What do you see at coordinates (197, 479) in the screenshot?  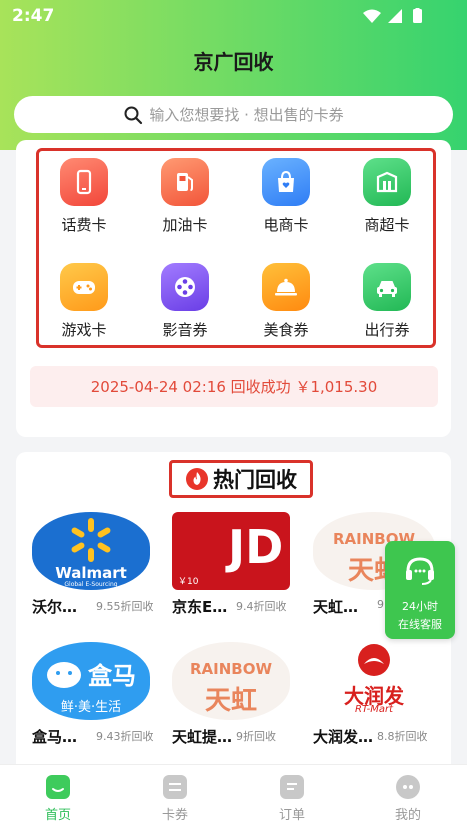 I see `flame-icon` at bounding box center [197, 479].